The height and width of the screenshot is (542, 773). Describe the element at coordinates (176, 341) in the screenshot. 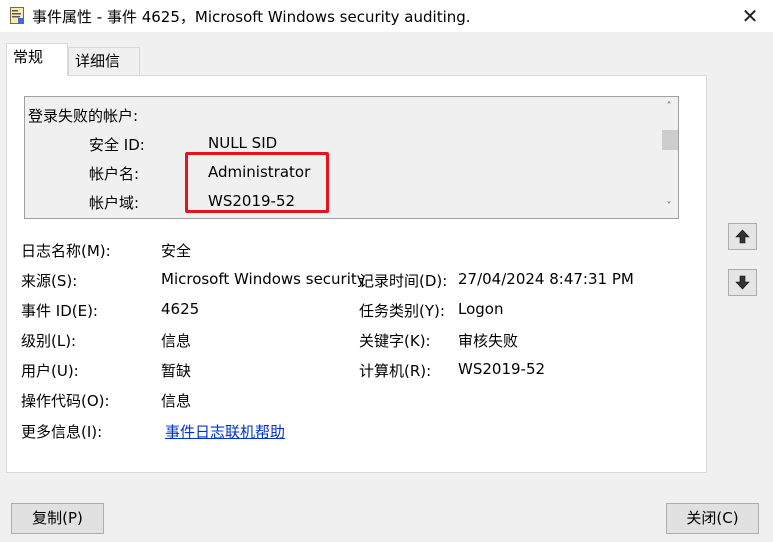

I see `level-value: 信息` at that location.